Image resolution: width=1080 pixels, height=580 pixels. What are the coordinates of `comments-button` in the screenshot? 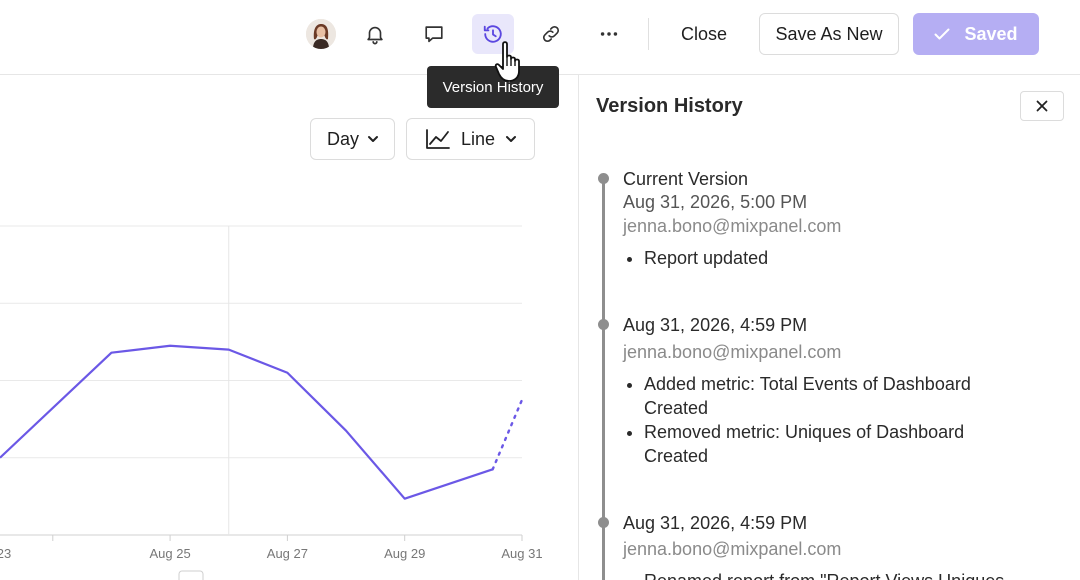 It's located at (434, 34).